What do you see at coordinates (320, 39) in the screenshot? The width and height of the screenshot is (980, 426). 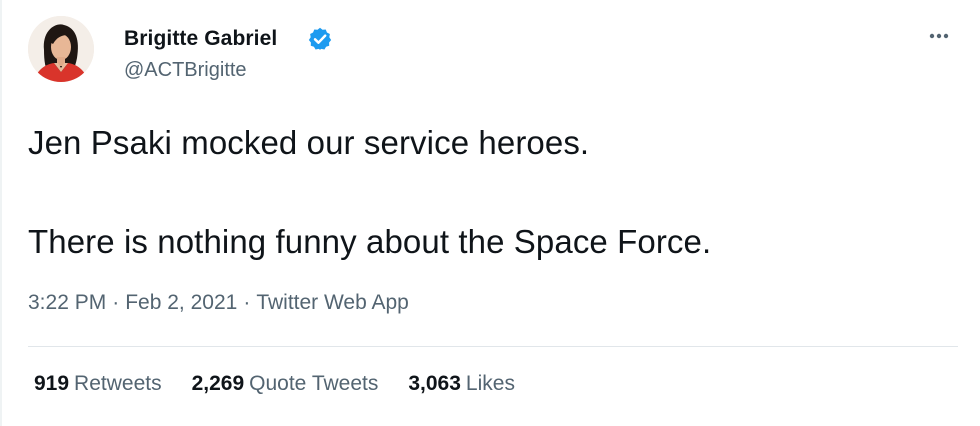 I see `verified-badge-icon` at bounding box center [320, 39].